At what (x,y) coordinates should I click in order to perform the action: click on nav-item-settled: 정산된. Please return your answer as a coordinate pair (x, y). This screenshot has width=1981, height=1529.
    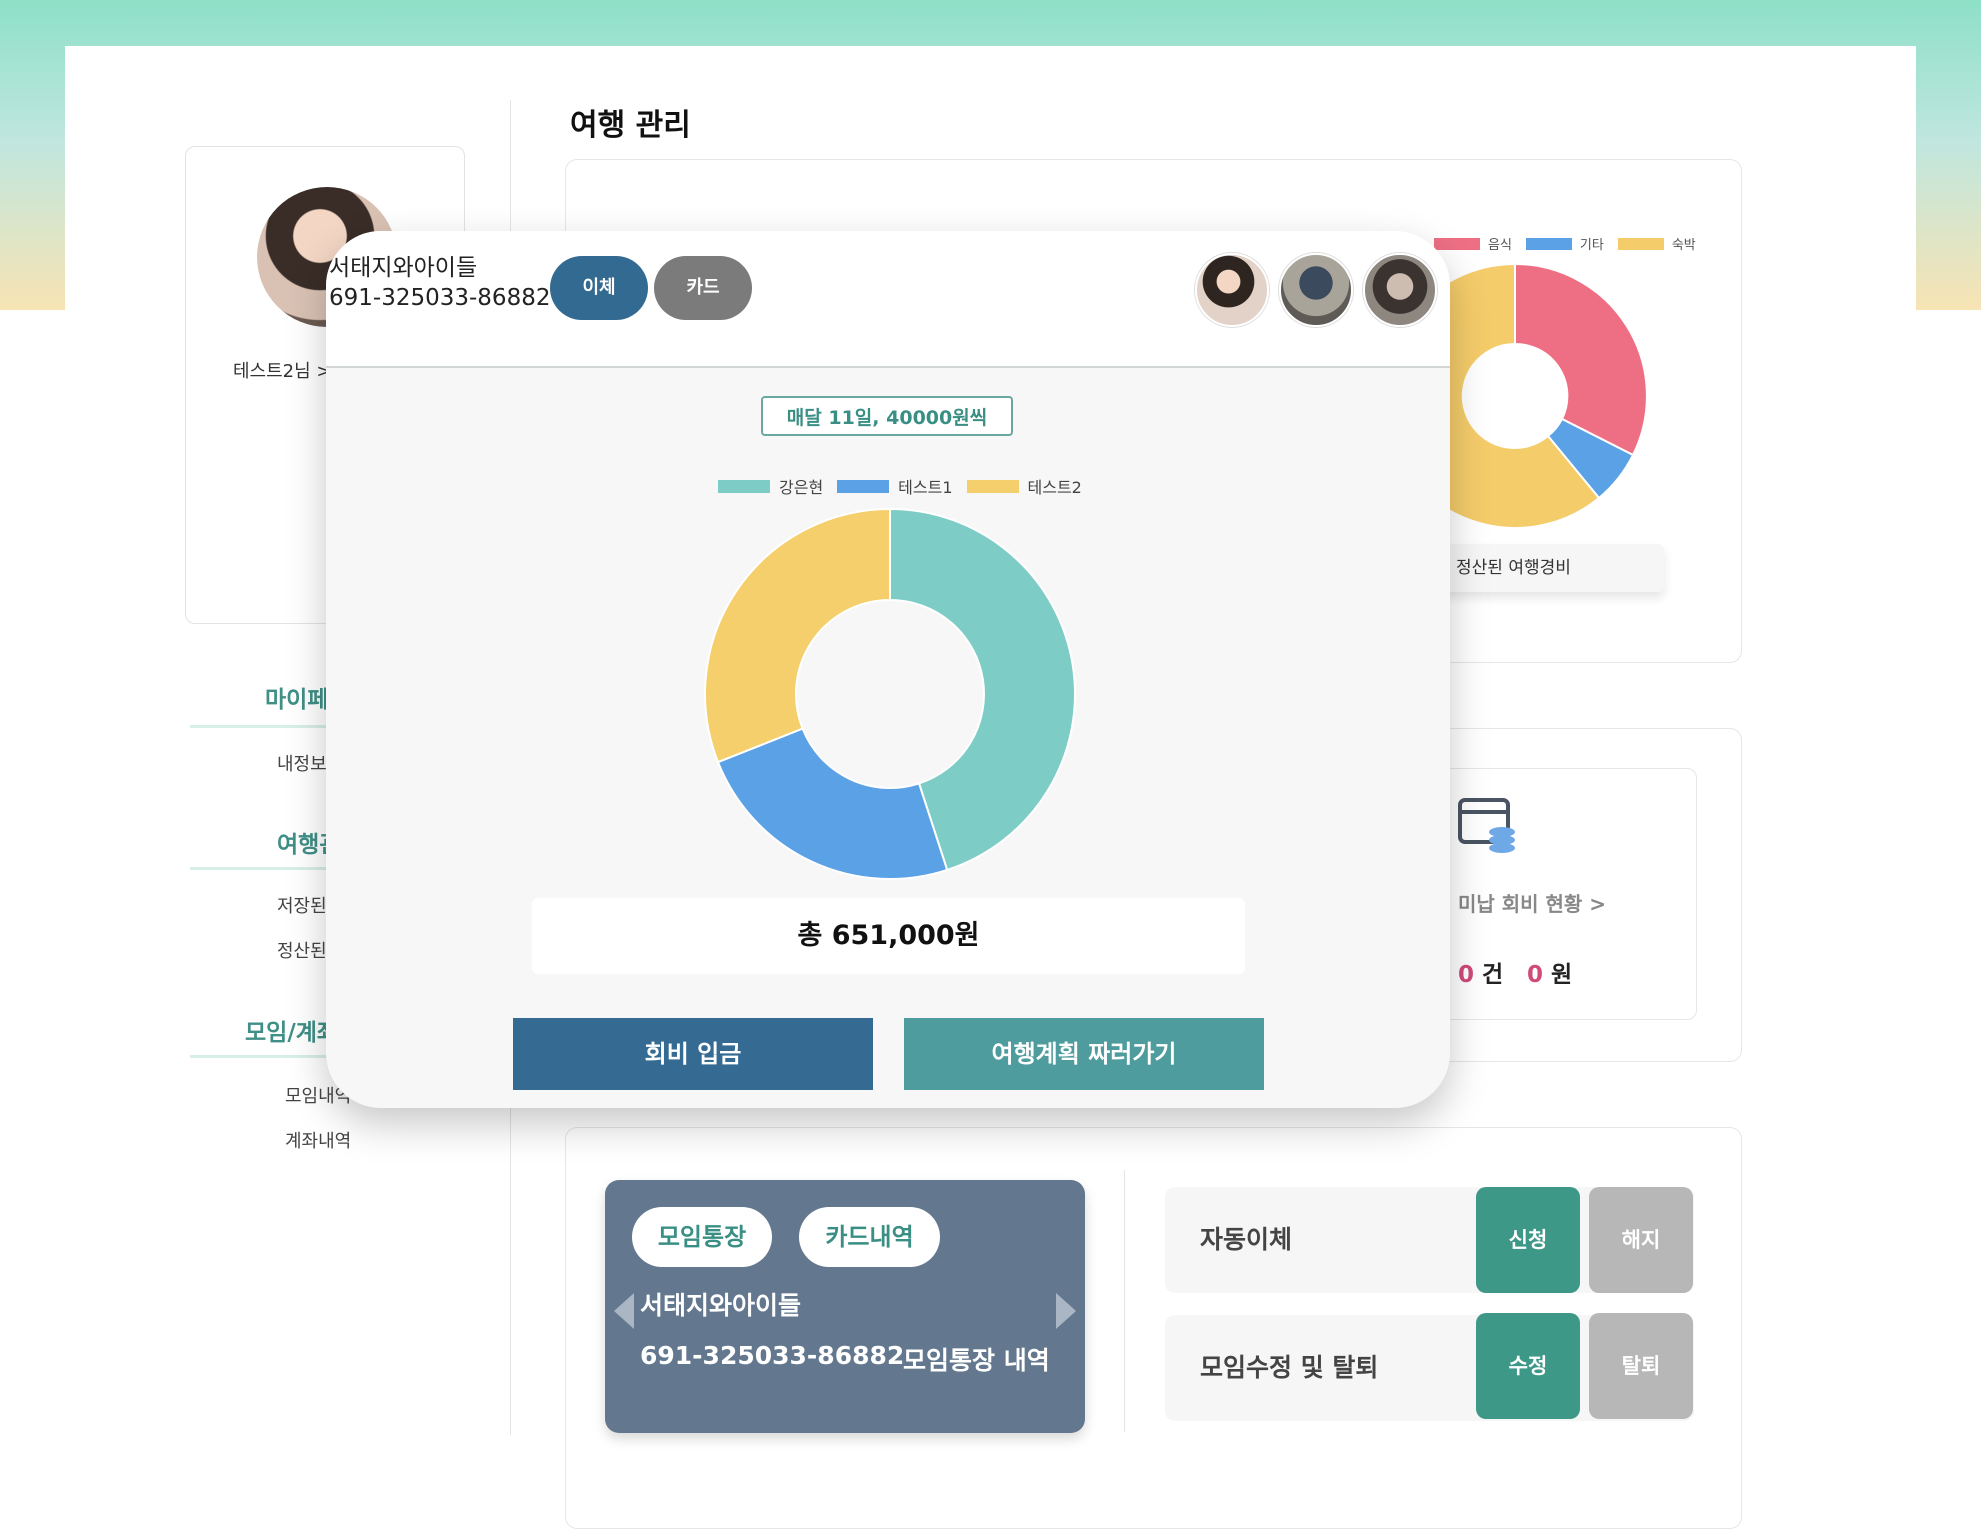
    Looking at the image, I should click on (302, 950).